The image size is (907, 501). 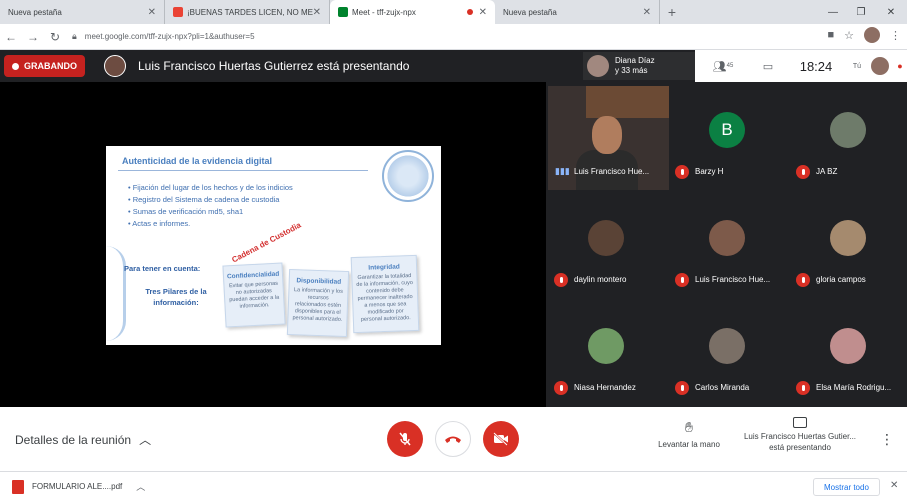 I want to click on recording-label: GRABANDO, so click(x=50, y=66).